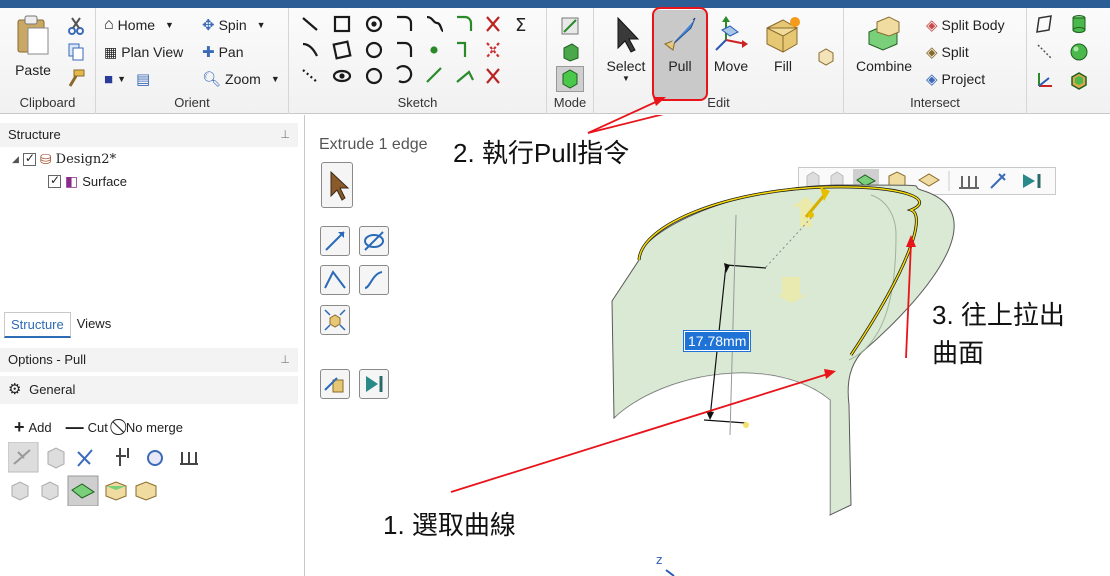  What do you see at coordinates (143, 52) in the screenshot?
I see `plan-view-button: ▦ Plan View` at bounding box center [143, 52].